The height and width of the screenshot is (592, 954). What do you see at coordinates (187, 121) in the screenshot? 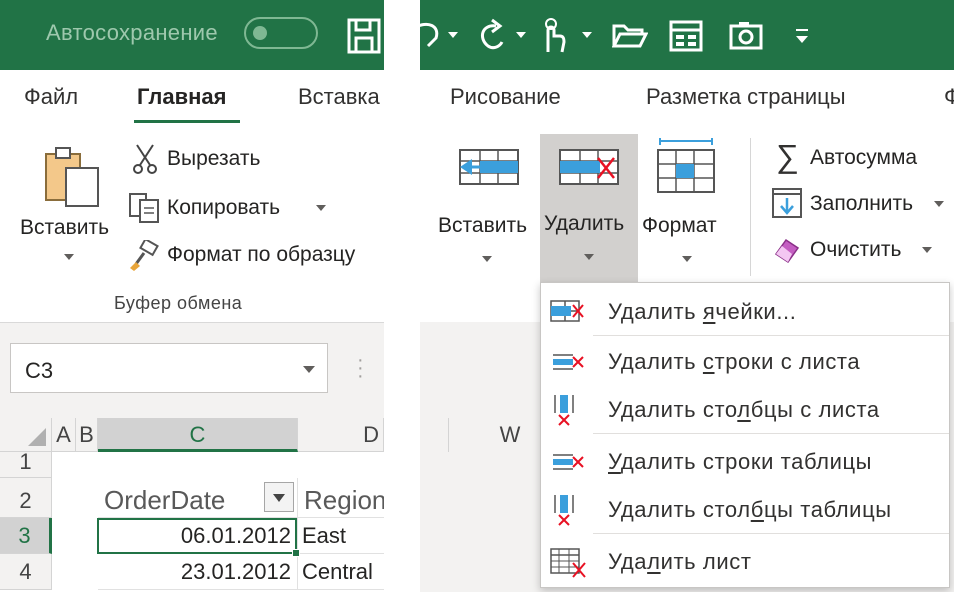
I see `active-tab-underline` at bounding box center [187, 121].